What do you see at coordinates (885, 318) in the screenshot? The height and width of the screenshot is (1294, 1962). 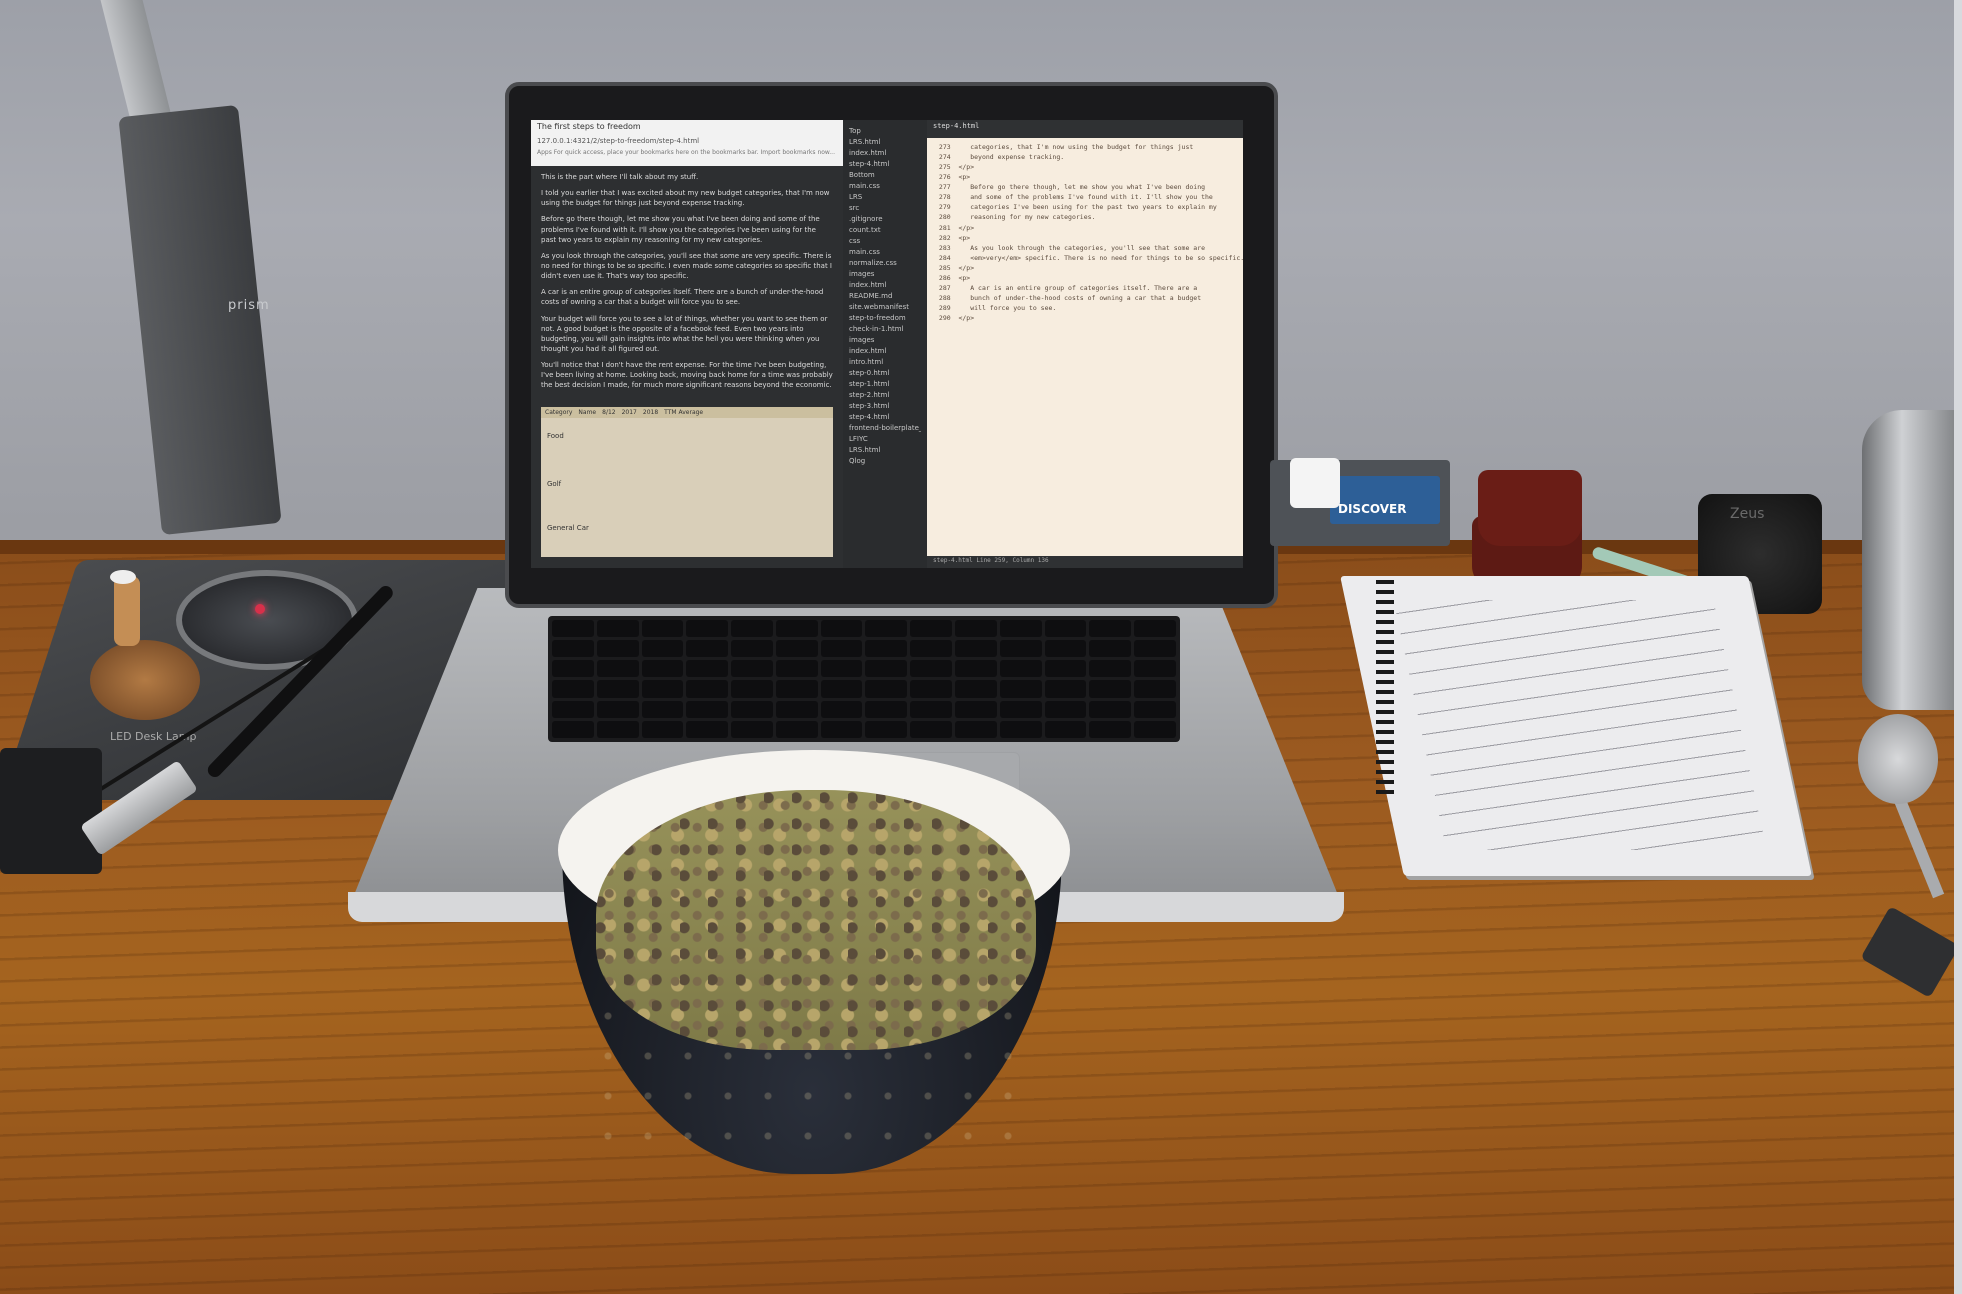 I see `file-tree-item: step-to-freedom` at bounding box center [885, 318].